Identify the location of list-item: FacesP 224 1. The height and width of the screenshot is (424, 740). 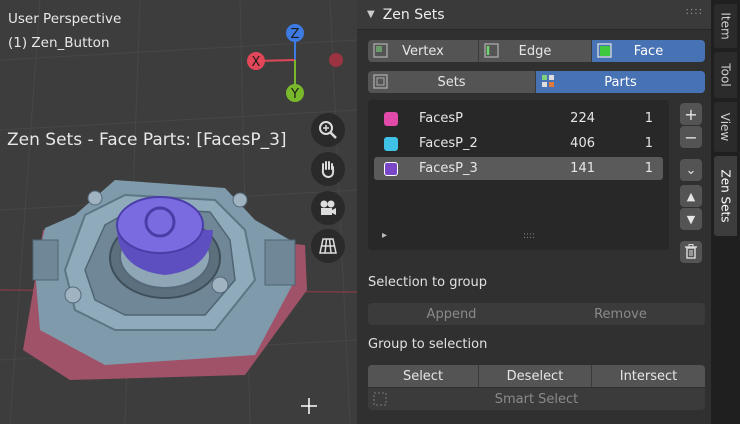
(518, 118).